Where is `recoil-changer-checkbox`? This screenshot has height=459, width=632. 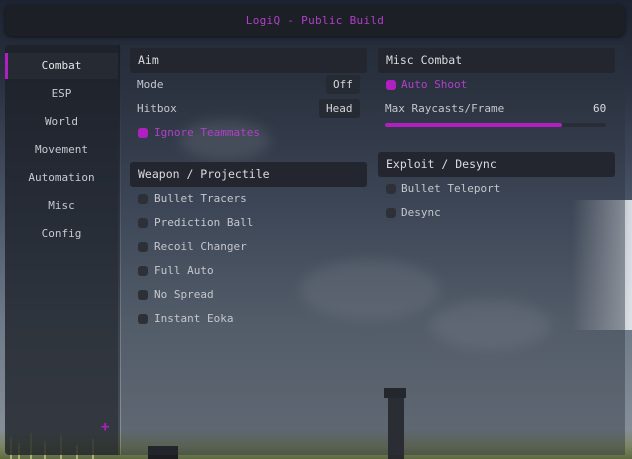
recoil-changer-checkbox is located at coordinates (143, 247).